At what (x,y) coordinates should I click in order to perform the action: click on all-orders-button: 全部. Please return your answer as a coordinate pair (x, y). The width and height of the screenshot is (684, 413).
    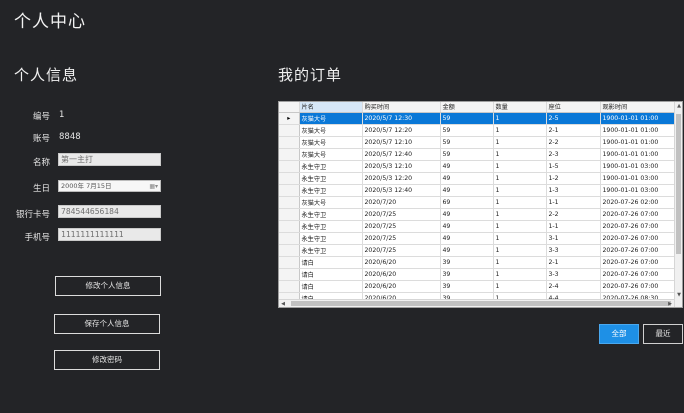
    Looking at the image, I should click on (619, 334).